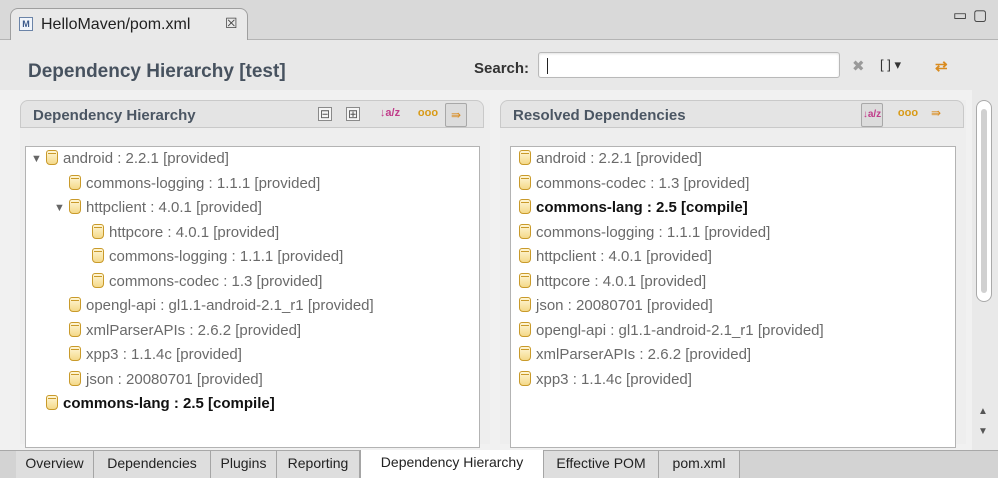 Image resolution: width=998 pixels, height=478 pixels. What do you see at coordinates (164, 354) in the screenshot?
I see `tree-node-label: xpp3 : 1.1.4c [provided]` at bounding box center [164, 354].